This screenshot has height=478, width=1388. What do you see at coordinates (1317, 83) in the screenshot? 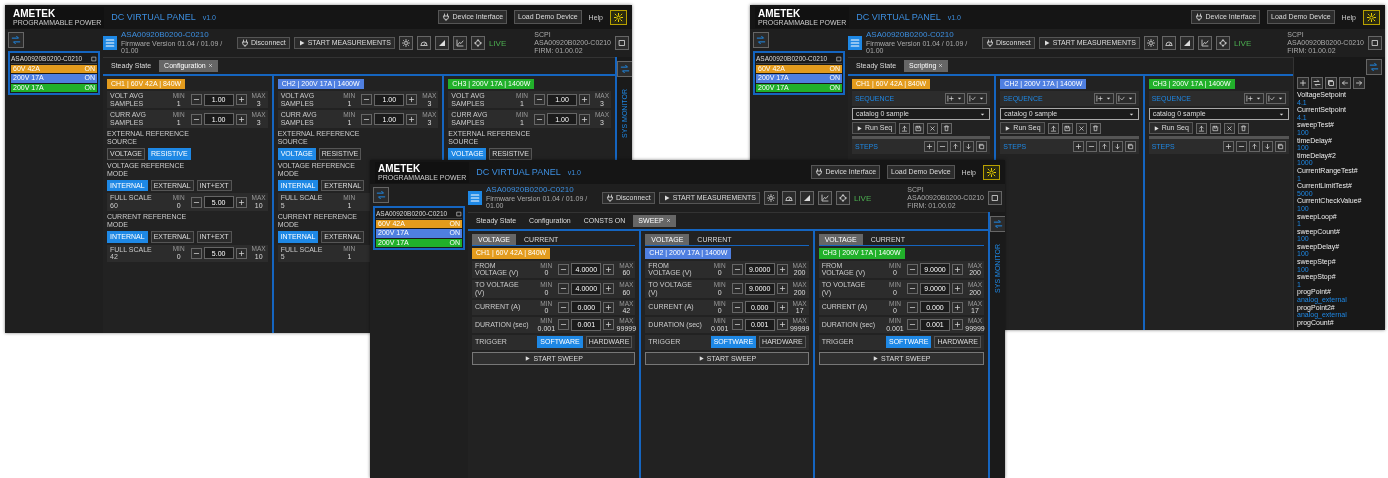
I see `swap-button` at bounding box center [1317, 83].